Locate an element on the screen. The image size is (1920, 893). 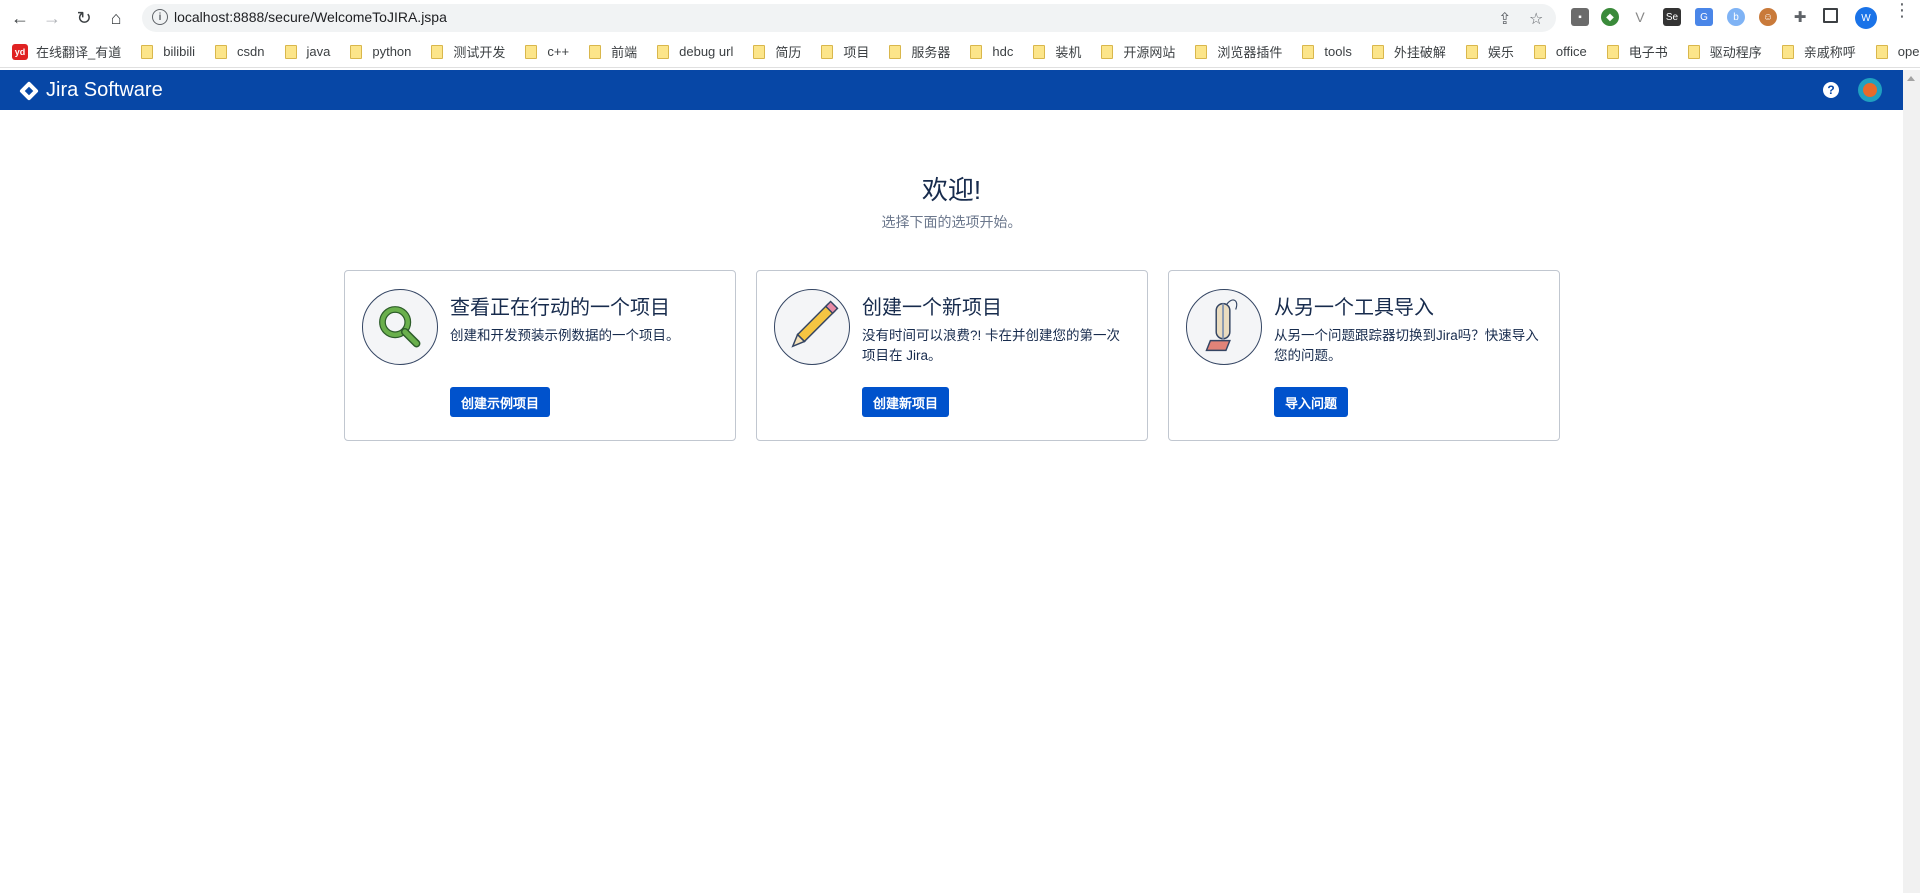
card-sample-project: 查看正在行动的一个项目 创建和开发预装示例数据的一个项目。 创建示例项目 is located at coordinates (540, 355).